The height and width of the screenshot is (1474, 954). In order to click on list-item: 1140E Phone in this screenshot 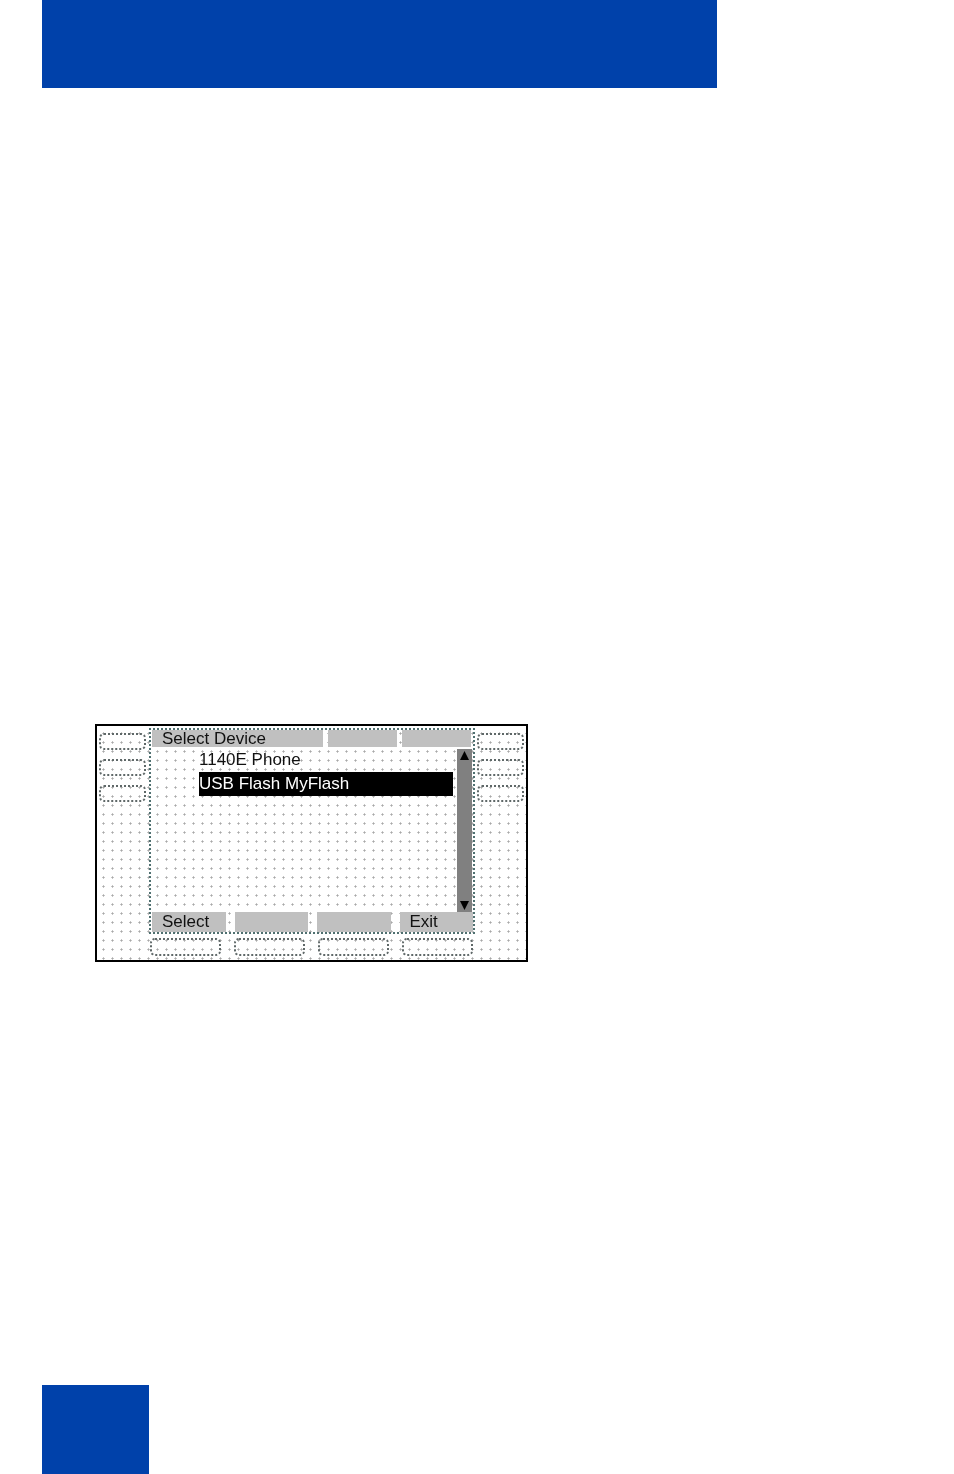, I will do `click(326, 760)`.